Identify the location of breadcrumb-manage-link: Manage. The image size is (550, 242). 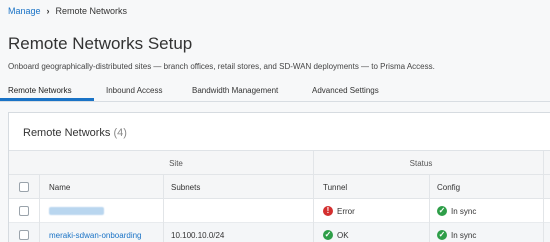
(24, 11).